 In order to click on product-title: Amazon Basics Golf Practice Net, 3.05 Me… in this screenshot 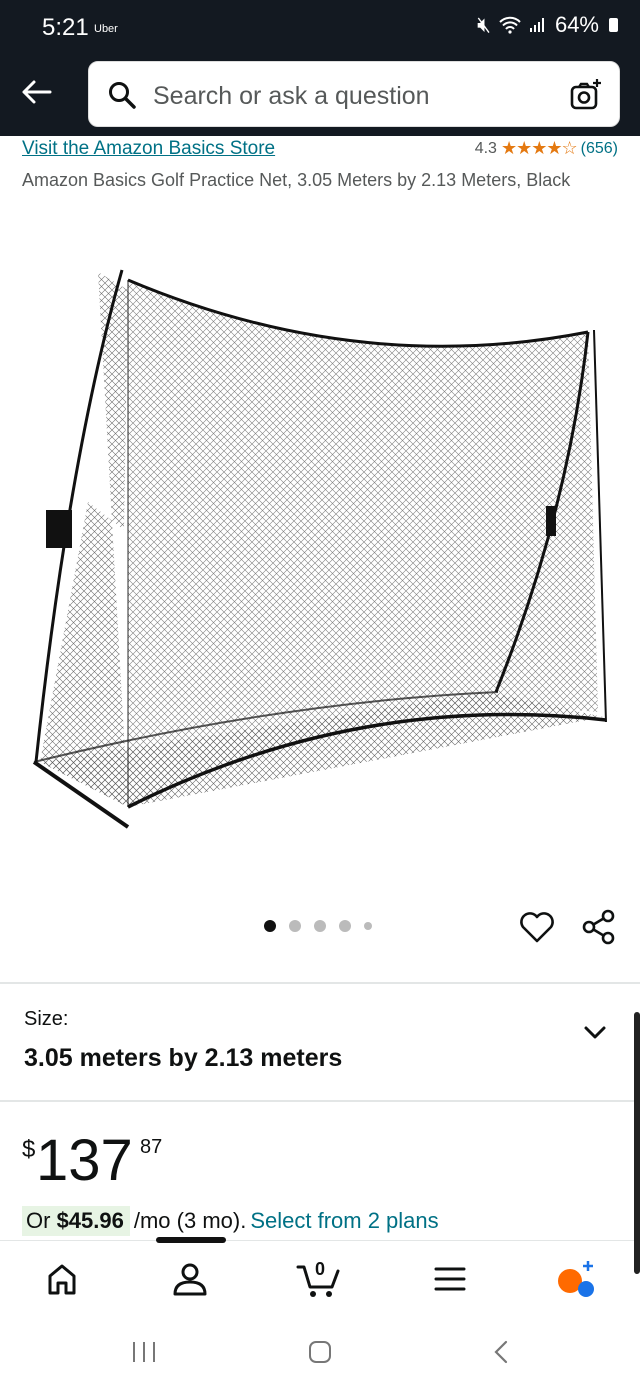, I will do `click(296, 180)`.